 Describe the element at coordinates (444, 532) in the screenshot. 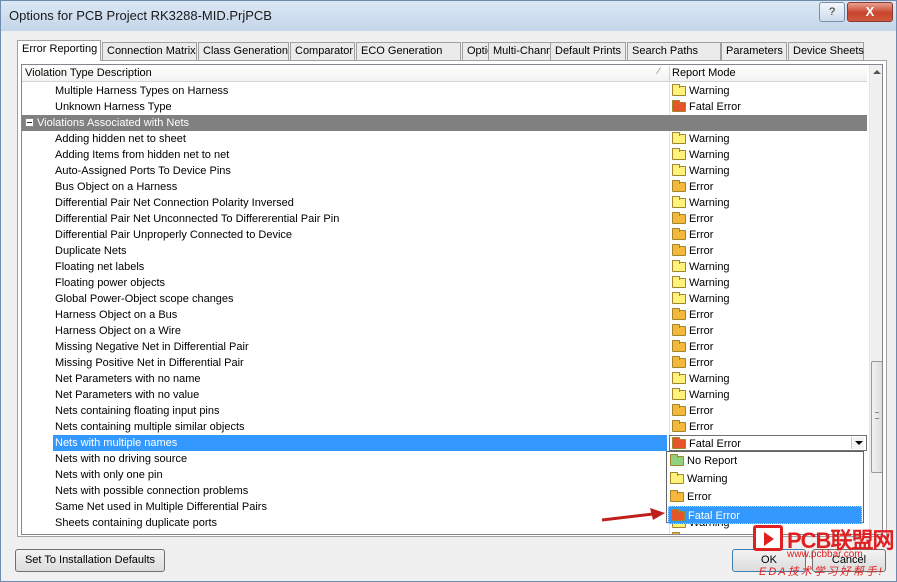

I see `table-row: Signals with multiple drivers Error` at that location.